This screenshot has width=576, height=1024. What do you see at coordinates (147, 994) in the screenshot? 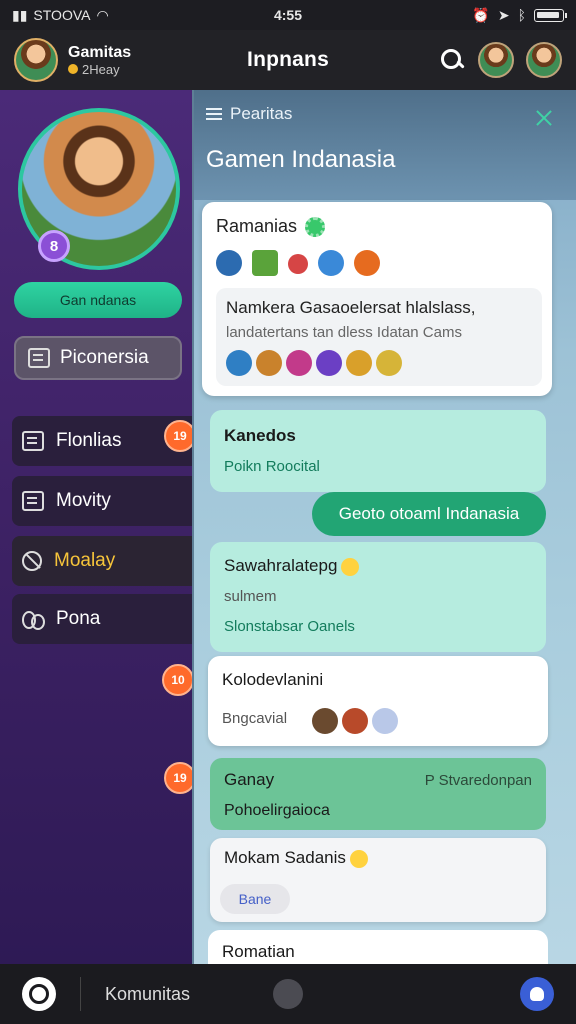
I see `nav-komunitas: Komunitas` at bounding box center [147, 994].